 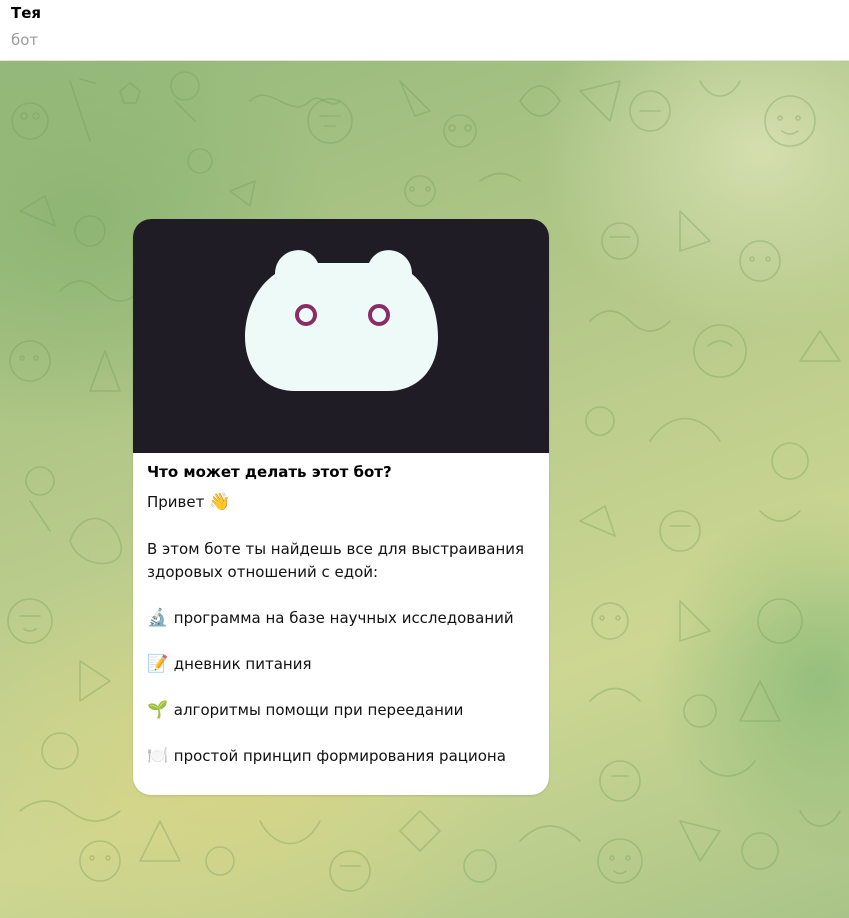 I want to click on microscope-icon: 🔬, so click(x=158, y=618).